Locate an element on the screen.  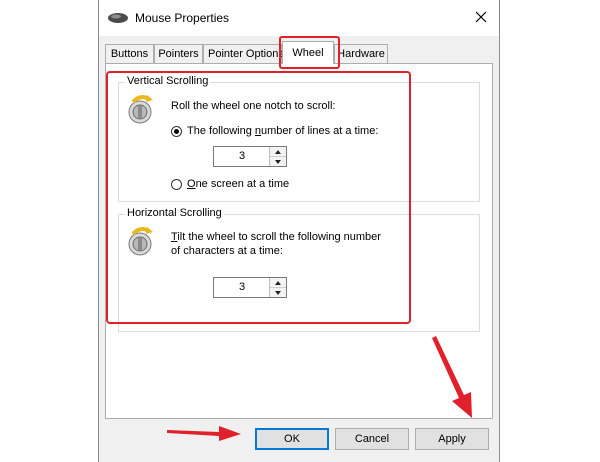
button-label: Apply is located at coordinates (452, 439).